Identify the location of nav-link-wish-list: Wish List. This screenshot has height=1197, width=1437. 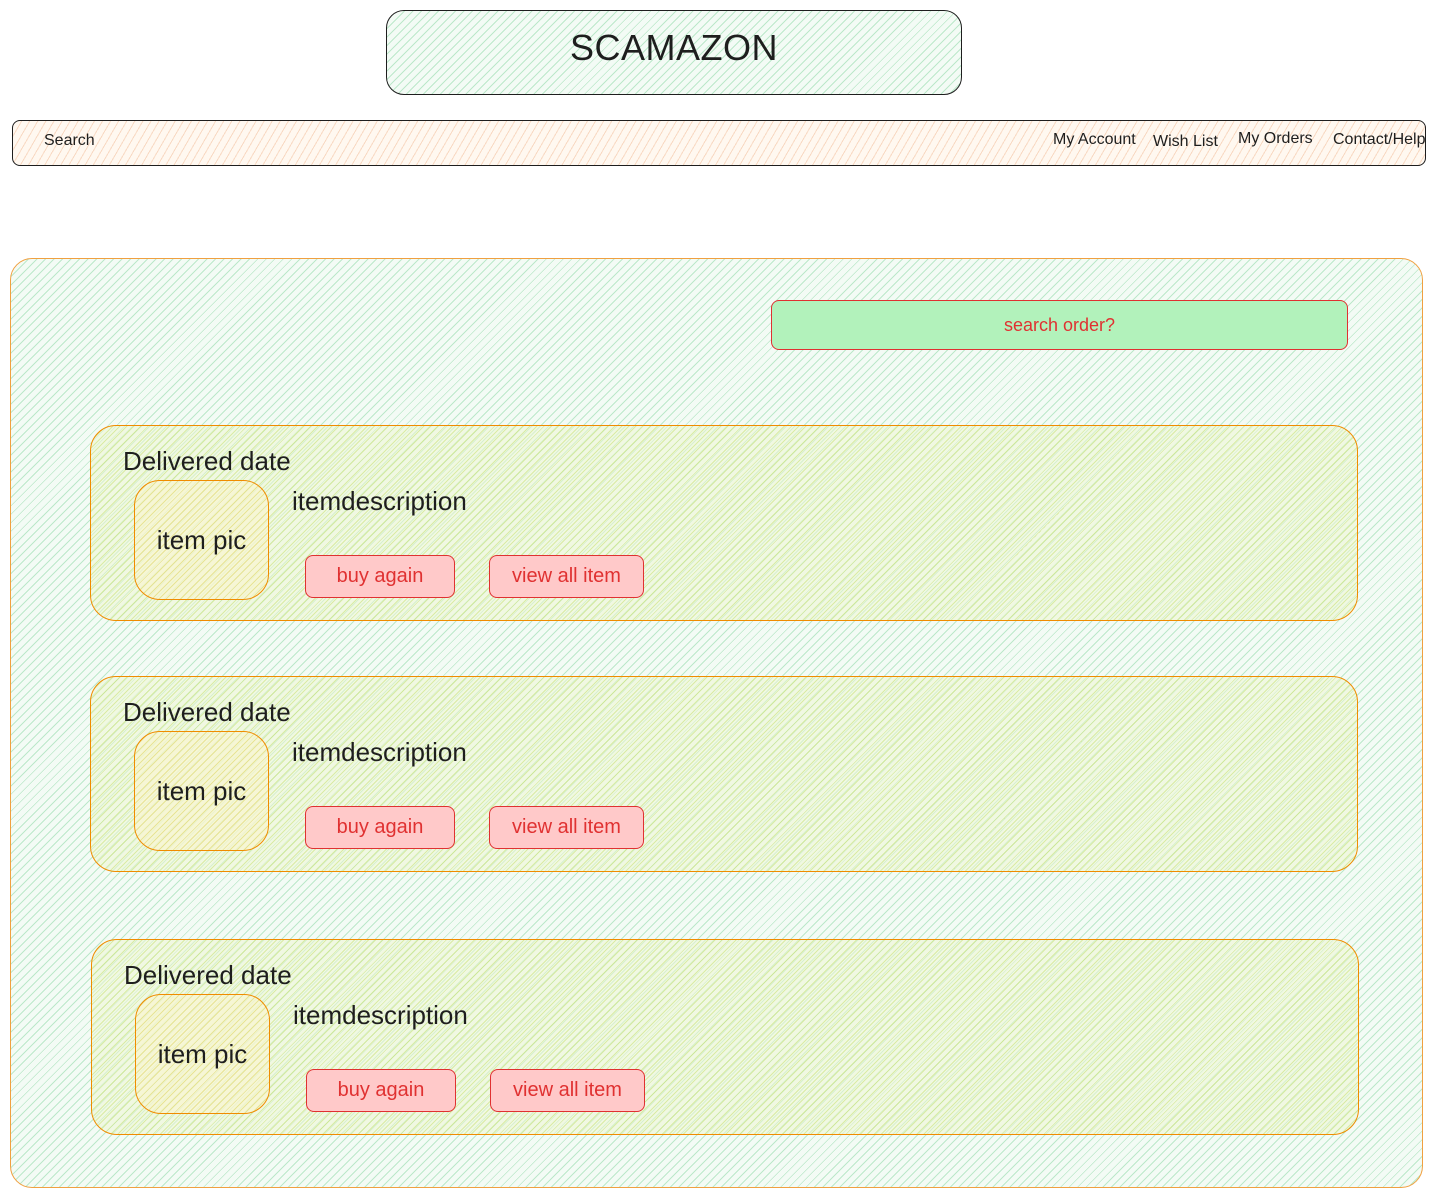
(1185, 142).